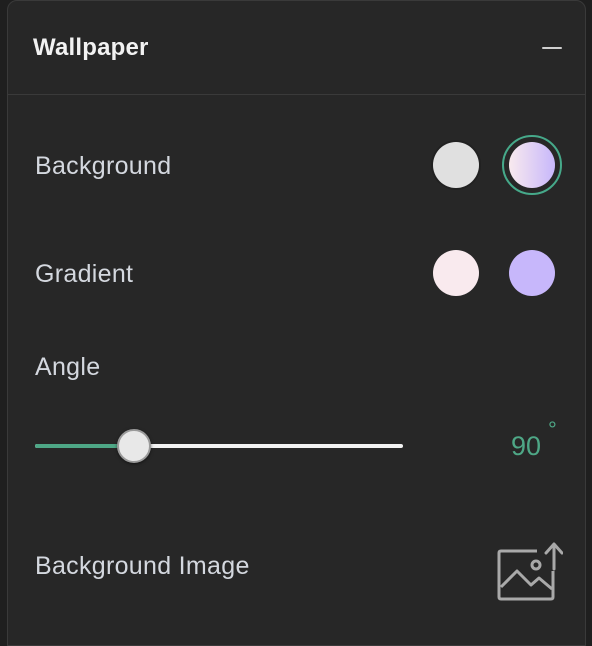 Image resolution: width=592 pixels, height=646 pixels. I want to click on background-gradient-swatch, so click(532, 165).